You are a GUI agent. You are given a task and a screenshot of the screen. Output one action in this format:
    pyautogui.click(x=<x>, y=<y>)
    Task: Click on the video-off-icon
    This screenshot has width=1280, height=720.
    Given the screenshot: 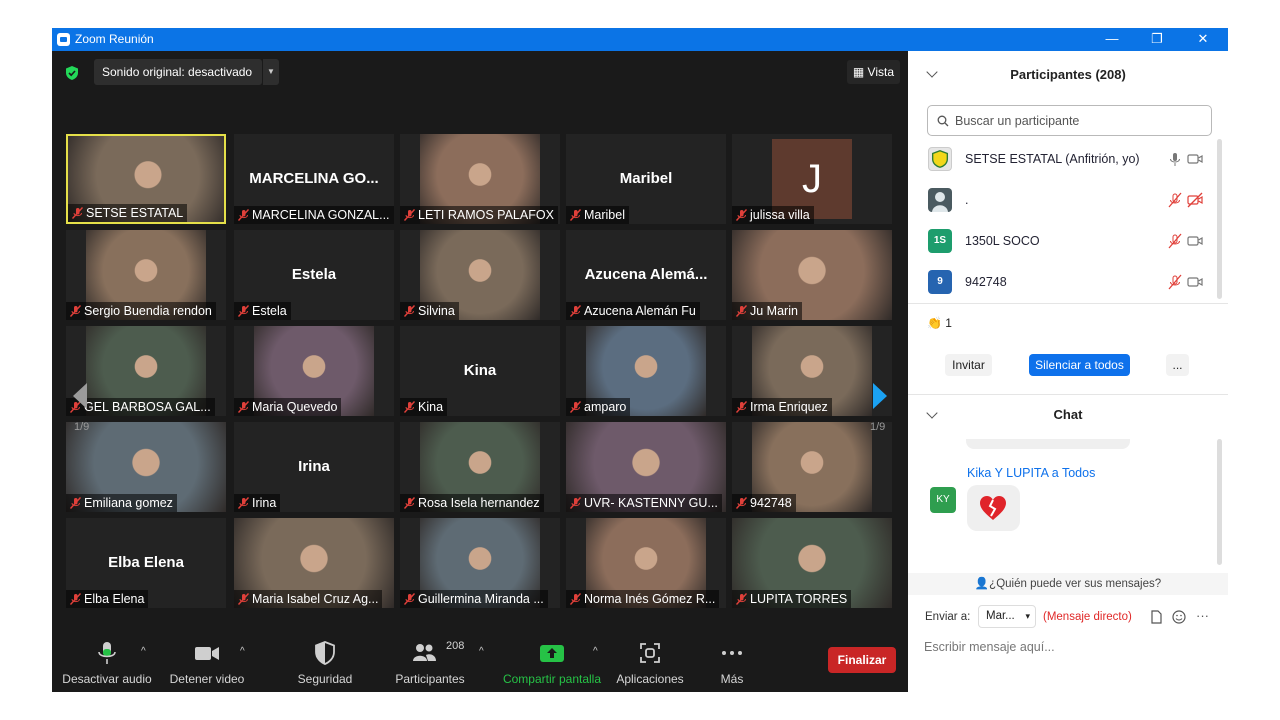 What is the action you would take?
    pyautogui.click(x=1195, y=200)
    